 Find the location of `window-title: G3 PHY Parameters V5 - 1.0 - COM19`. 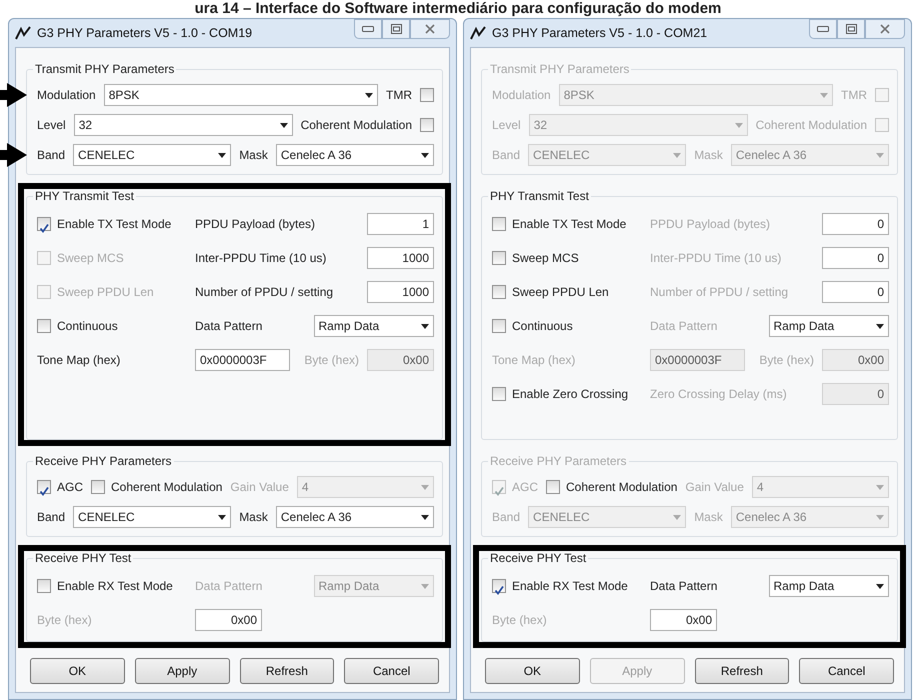

window-title: G3 PHY Parameters V5 - 1.0 - COM19 is located at coordinates (144, 33).